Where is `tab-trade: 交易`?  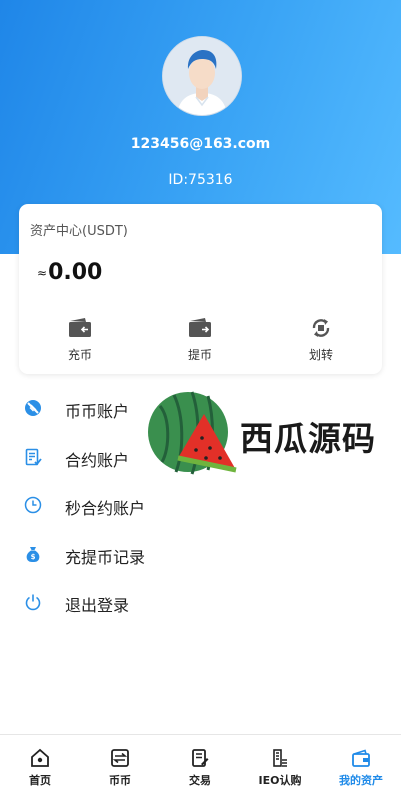 tab-trade: 交易 is located at coordinates (200, 768).